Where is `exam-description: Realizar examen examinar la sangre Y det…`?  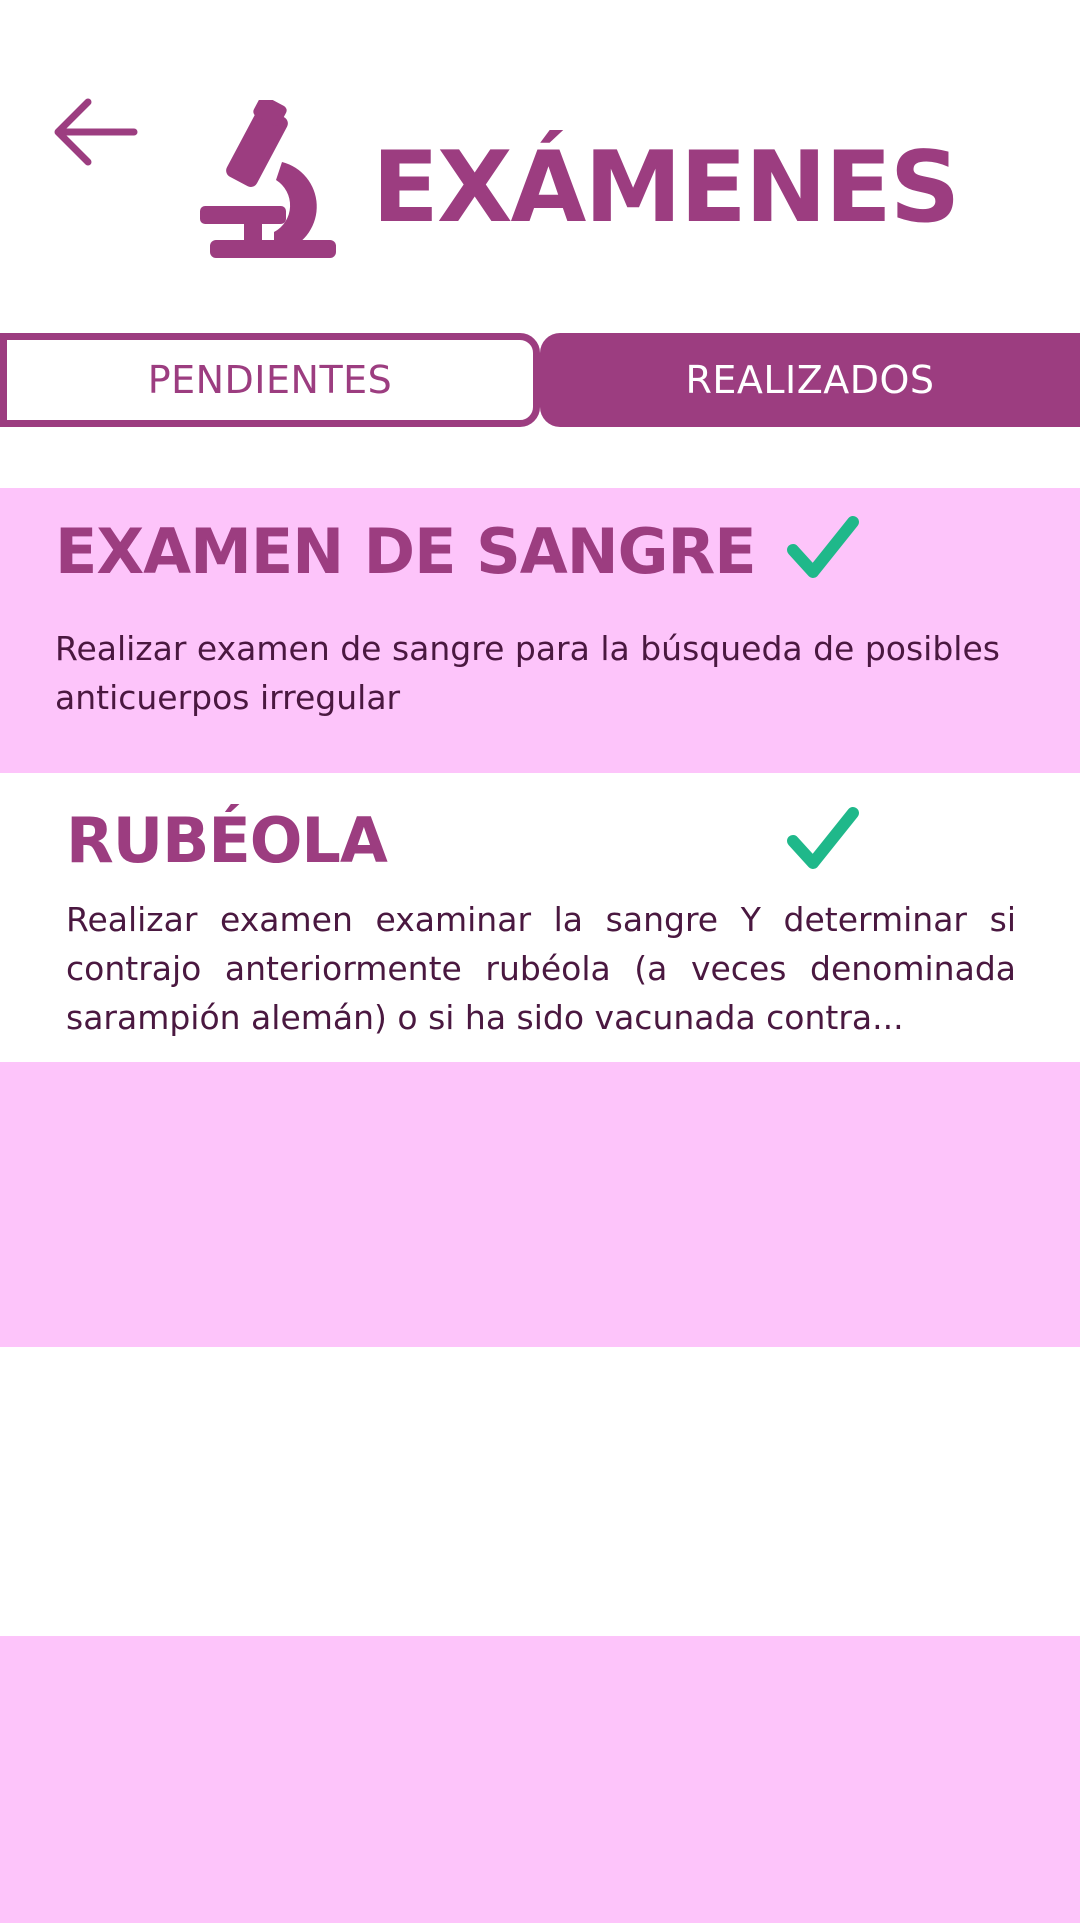 exam-description: Realizar examen examinar la sangre Y det… is located at coordinates (541, 968).